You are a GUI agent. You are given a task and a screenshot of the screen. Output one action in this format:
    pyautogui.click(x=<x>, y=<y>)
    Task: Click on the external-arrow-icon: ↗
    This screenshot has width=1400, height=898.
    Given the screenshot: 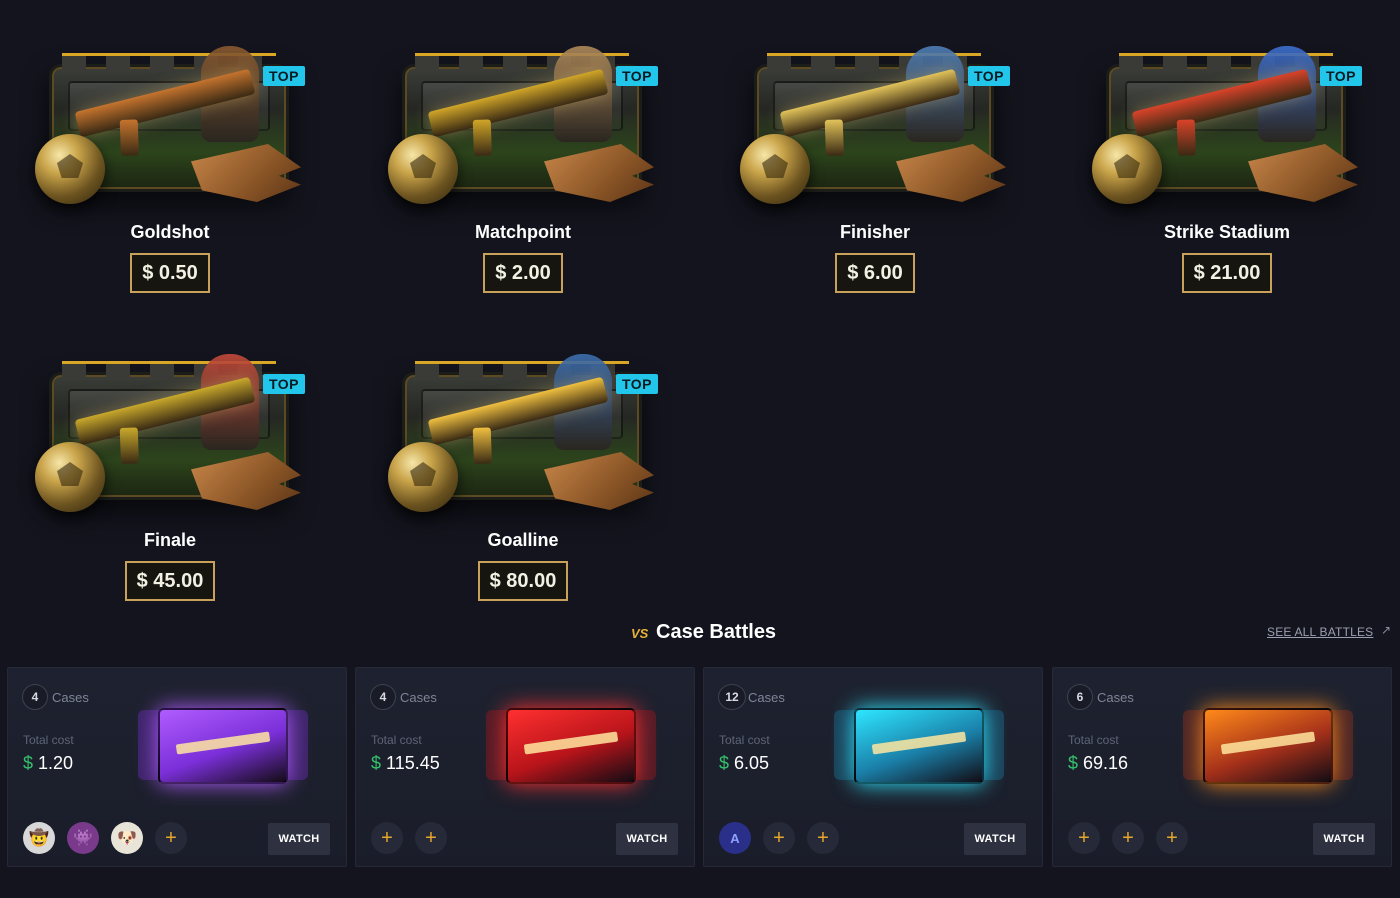 What is the action you would take?
    pyautogui.click(x=1386, y=630)
    